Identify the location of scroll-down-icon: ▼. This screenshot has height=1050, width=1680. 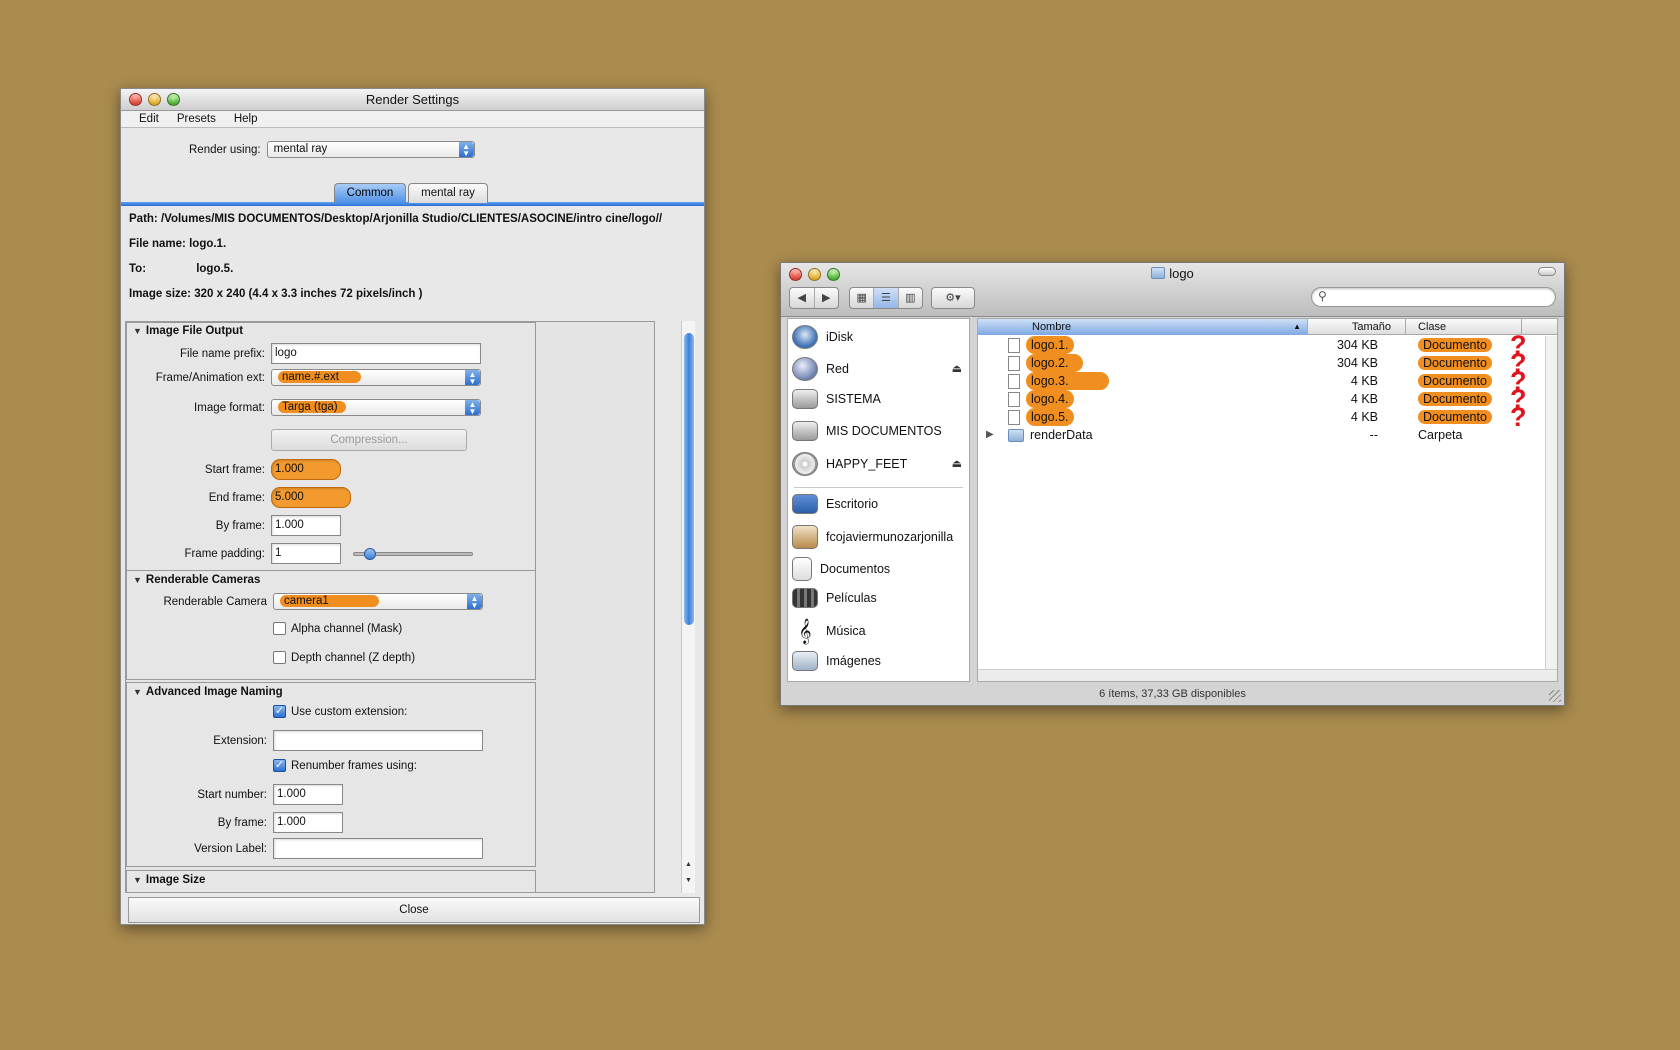
(688, 880).